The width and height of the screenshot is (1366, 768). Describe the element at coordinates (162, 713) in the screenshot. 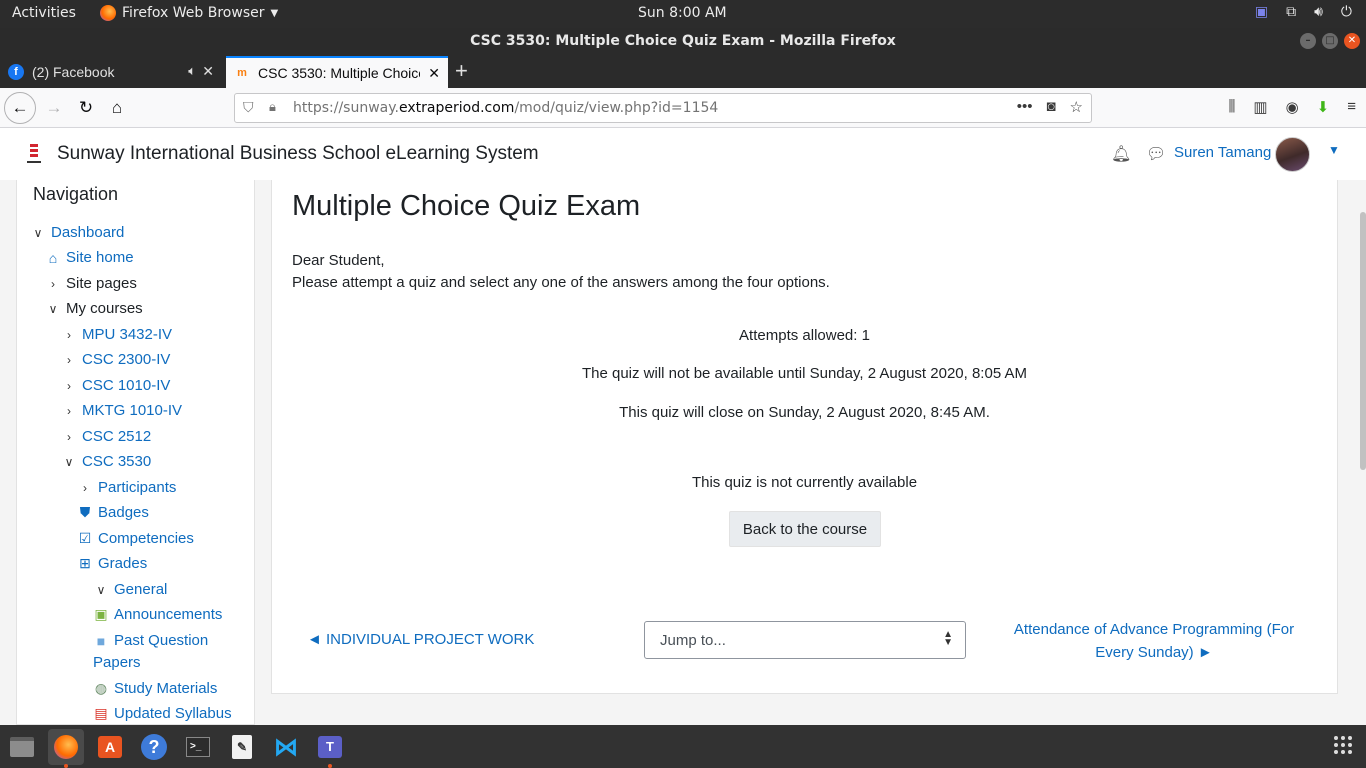

I see `nav-item-updated-syllabus: ▤ Updated Syllabus` at that location.